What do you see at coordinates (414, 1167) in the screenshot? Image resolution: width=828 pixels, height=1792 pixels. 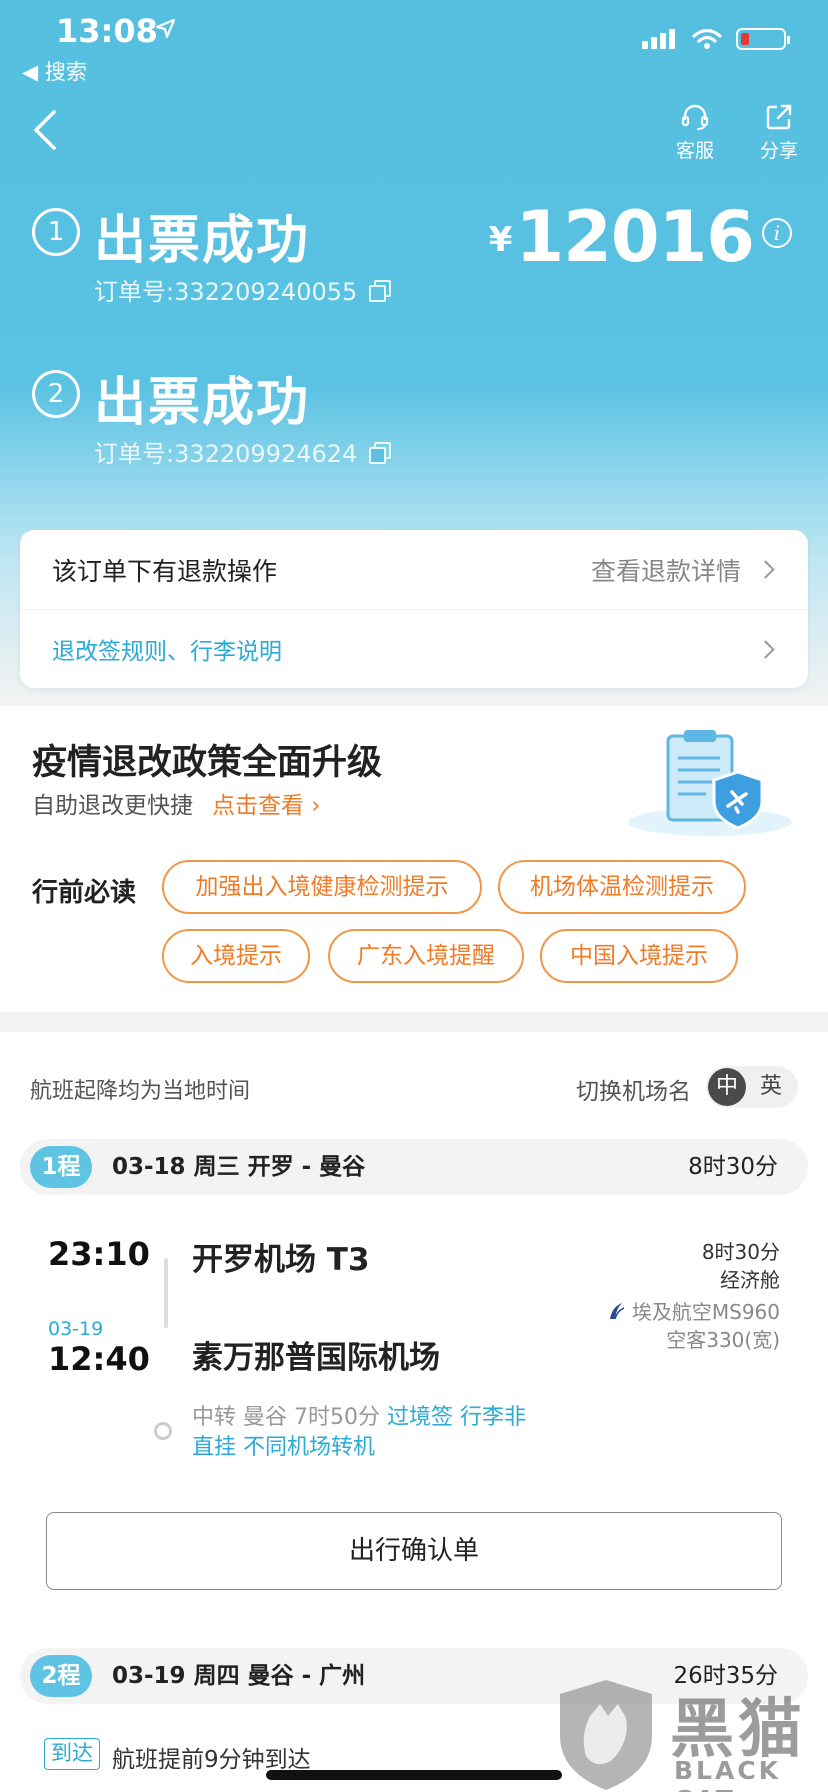 I see `segment-1-bar: 1程 03-18 周三 开罗 - 曼谷 8时30分` at bounding box center [414, 1167].